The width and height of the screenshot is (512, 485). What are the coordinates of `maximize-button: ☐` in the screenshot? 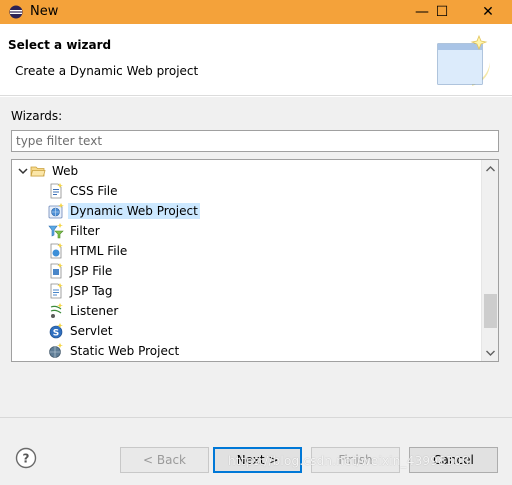 It's located at (442, 12).